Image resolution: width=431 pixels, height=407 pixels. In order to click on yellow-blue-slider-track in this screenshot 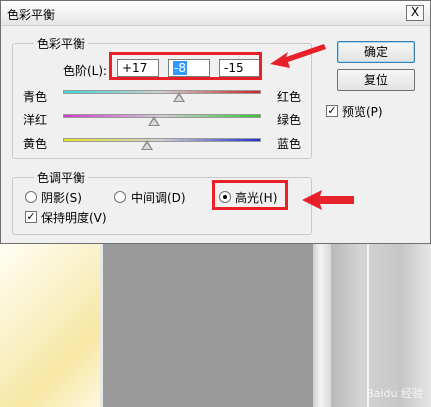, I will do `click(162, 140)`.